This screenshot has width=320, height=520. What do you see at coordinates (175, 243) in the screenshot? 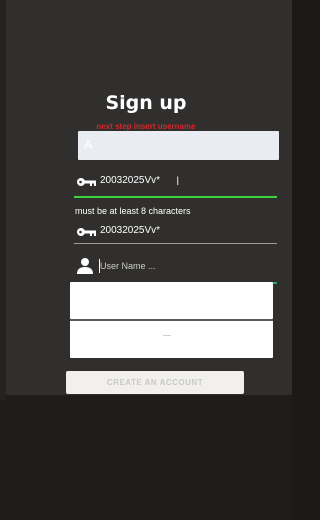
I see `confirm-password-underline` at bounding box center [175, 243].